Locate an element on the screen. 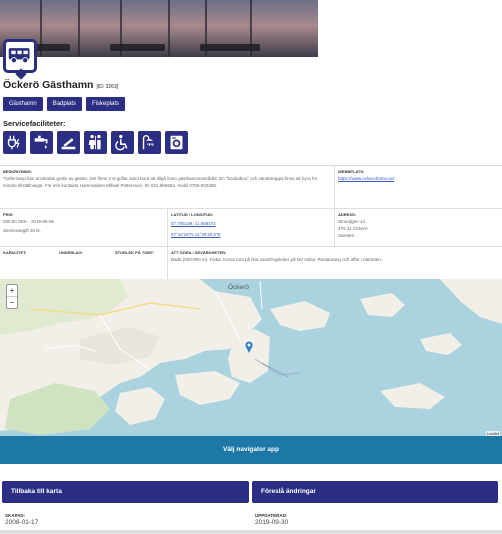 The image size is (502, 534). category-tags: Gästhamn Badplats Fiskeplats is located at coordinates (64, 104).